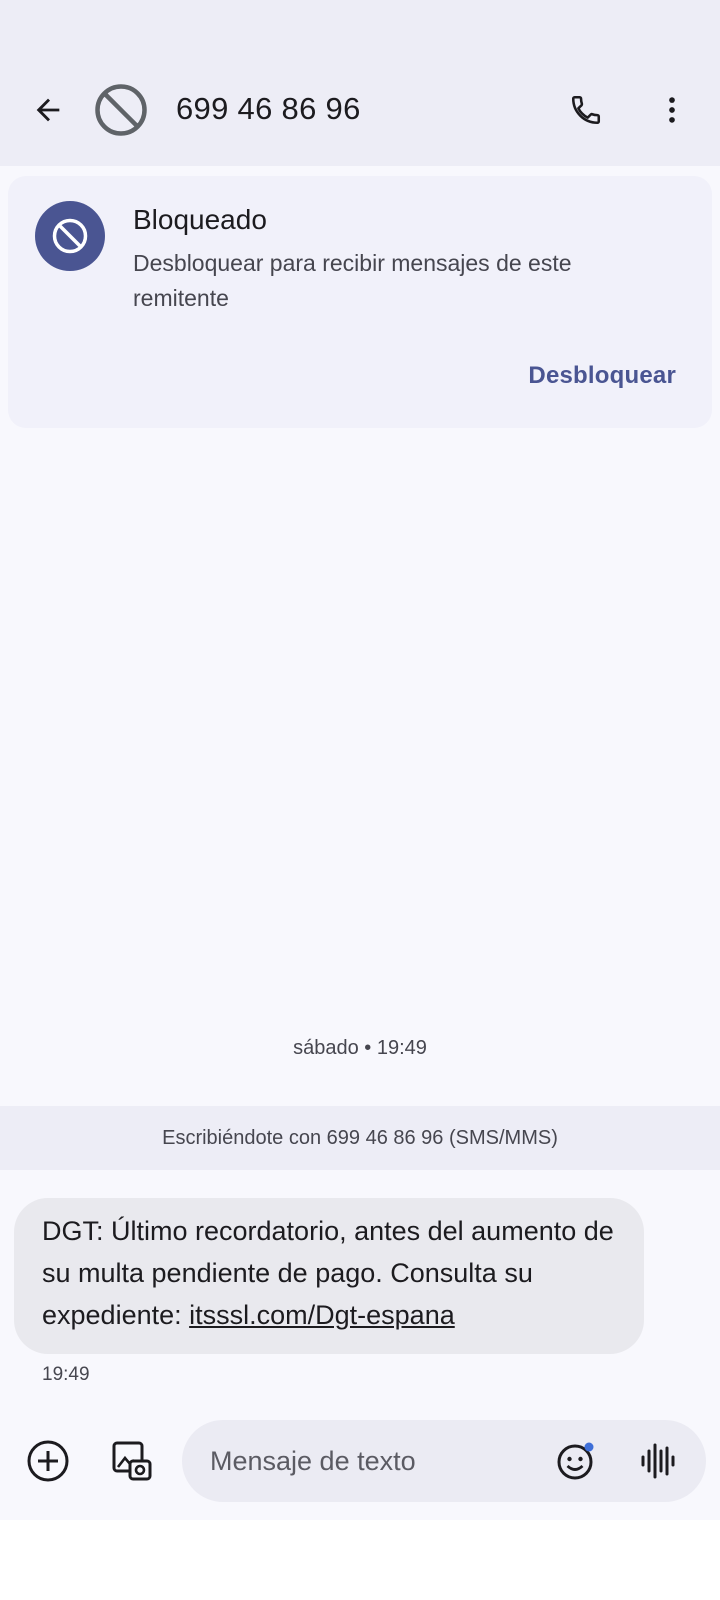 This screenshot has width=720, height=1600. What do you see at coordinates (370, 1461) in the screenshot?
I see `message-input` at bounding box center [370, 1461].